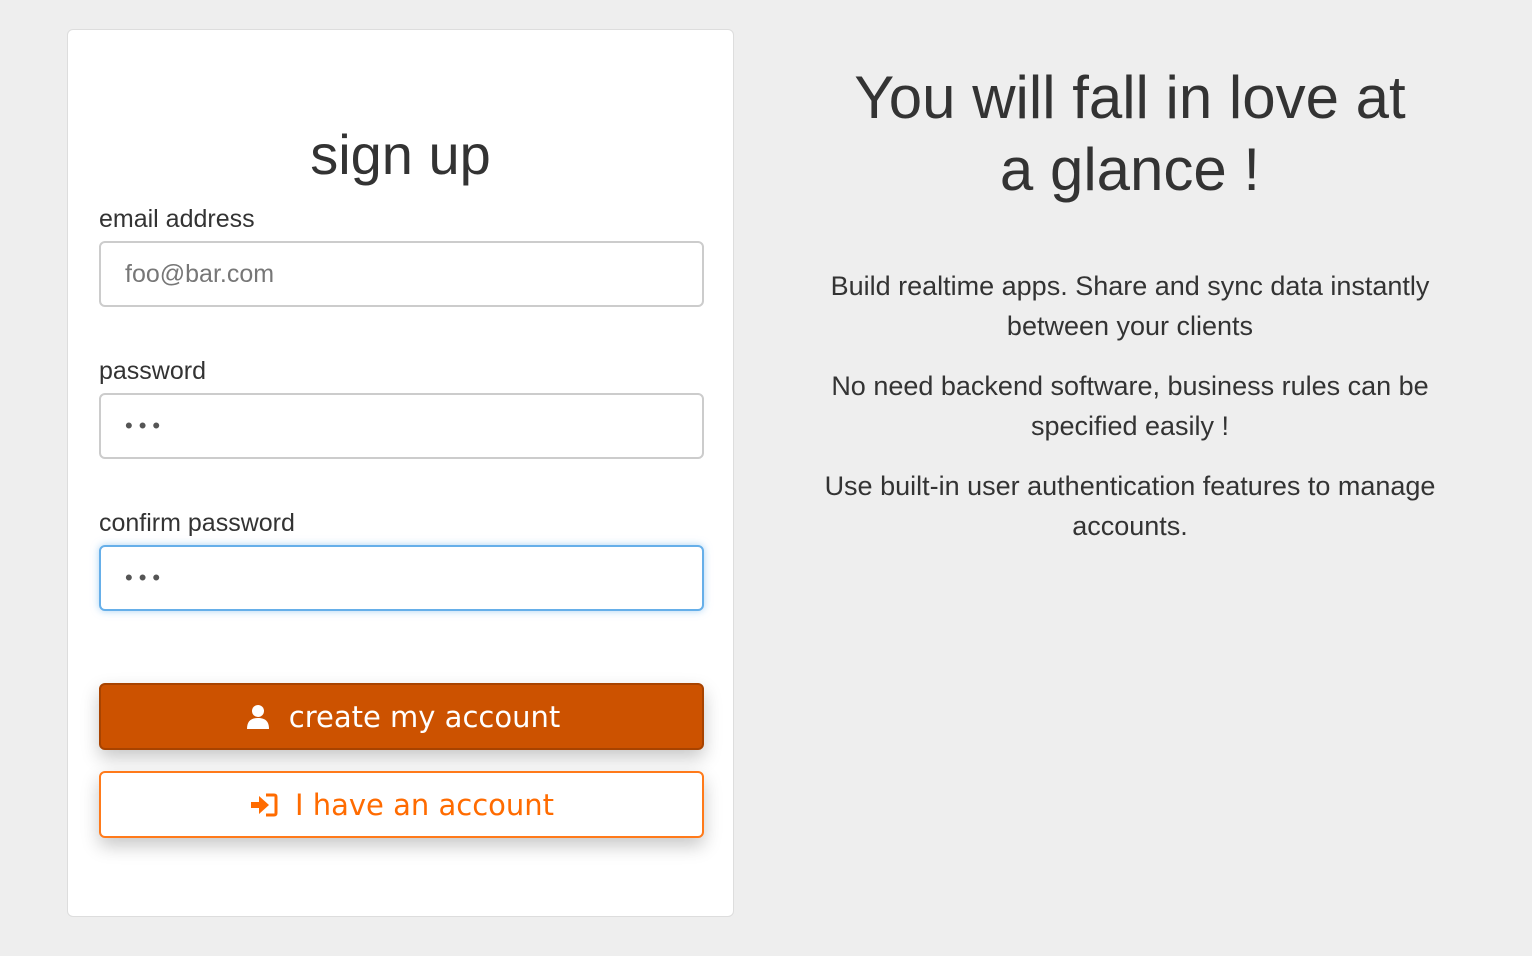  What do you see at coordinates (177, 219) in the screenshot?
I see `email-label: email address` at bounding box center [177, 219].